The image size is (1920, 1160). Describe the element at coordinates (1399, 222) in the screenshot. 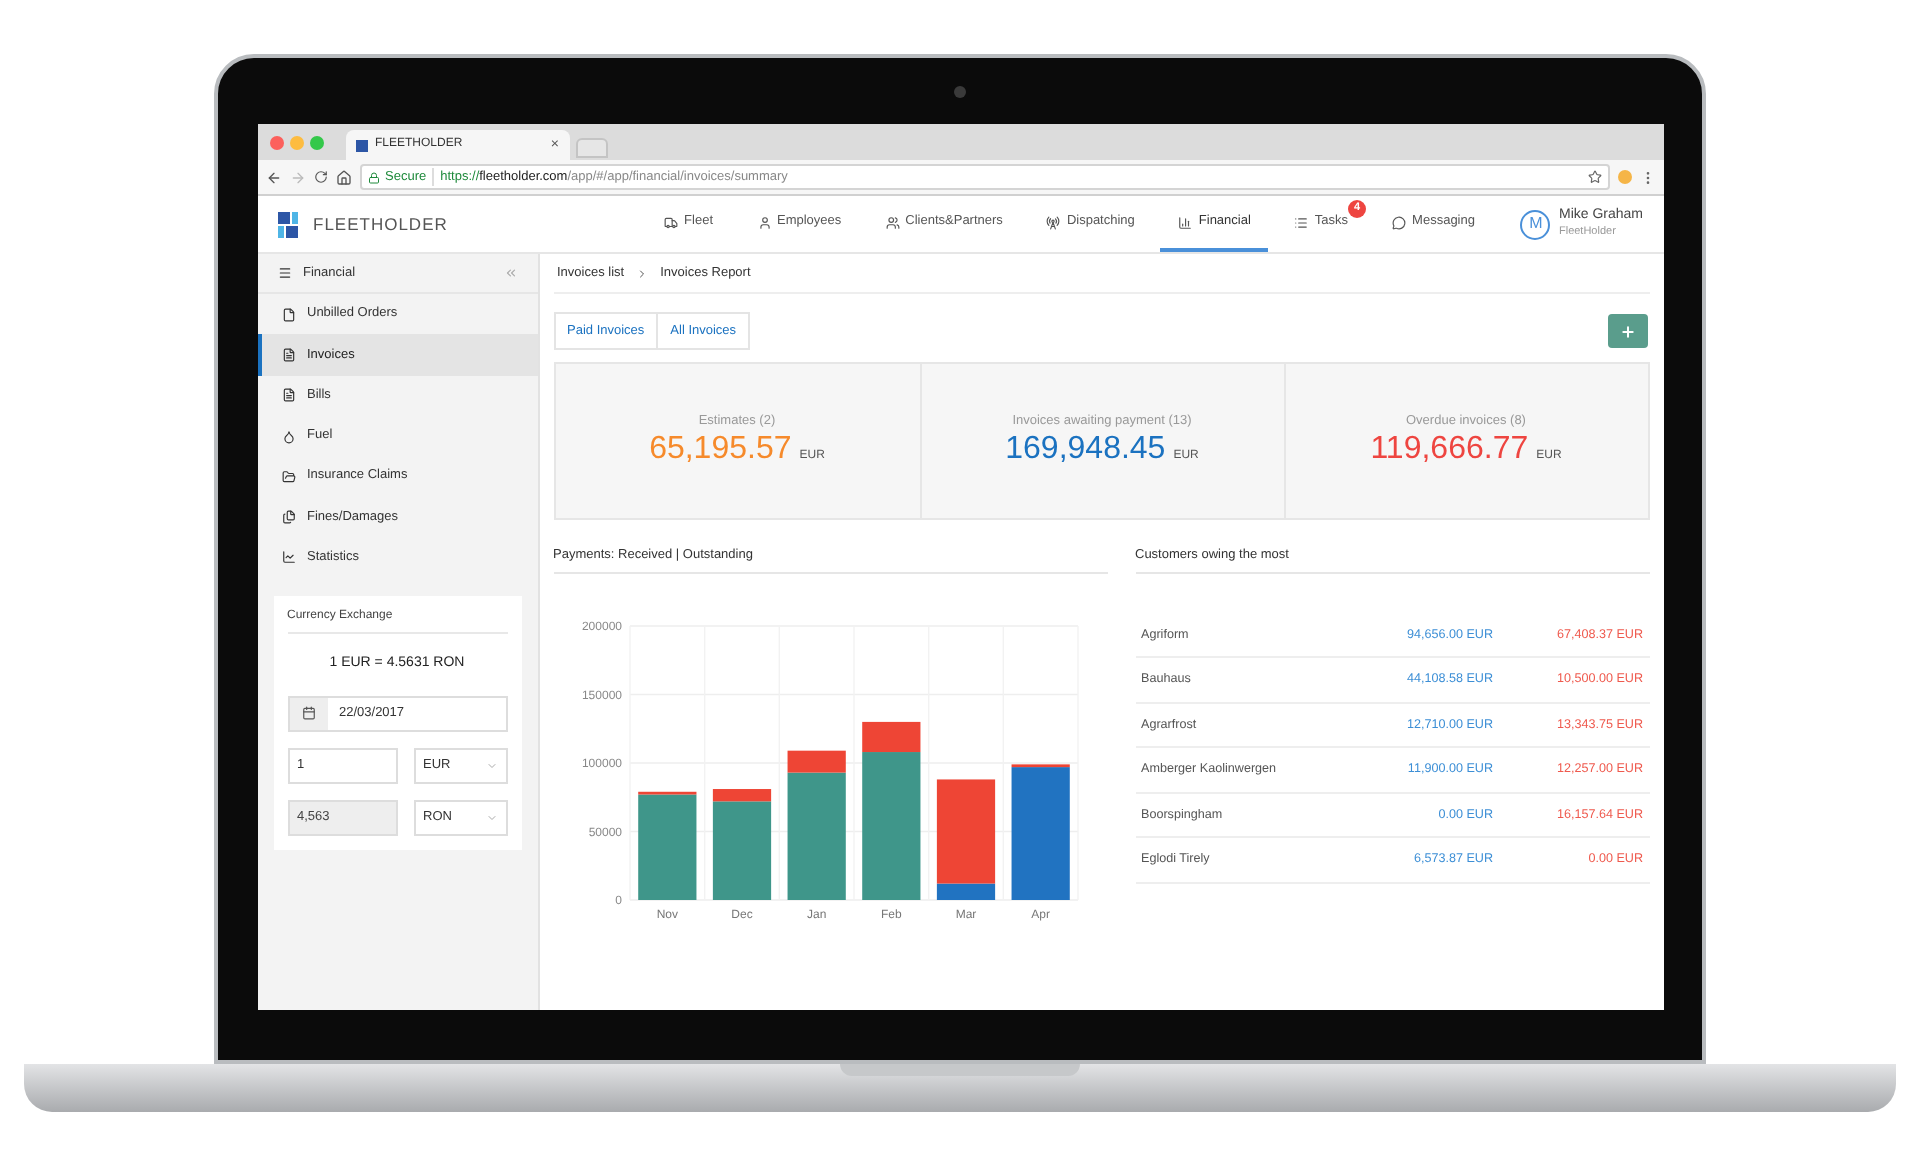

I see `chat-bubble-icon` at that location.